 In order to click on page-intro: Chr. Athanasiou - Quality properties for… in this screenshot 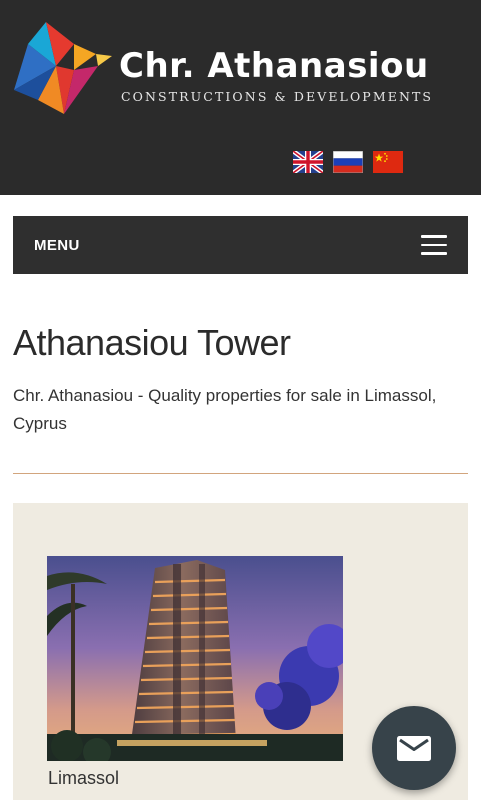, I will do `click(225, 409)`.